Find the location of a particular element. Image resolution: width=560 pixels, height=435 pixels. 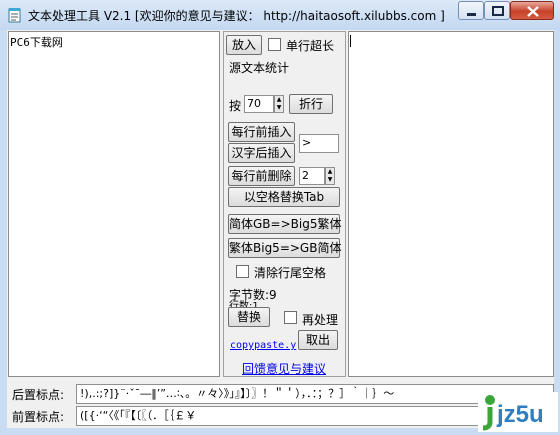

watermark-text: jz5u is located at coordinates (520, 414).